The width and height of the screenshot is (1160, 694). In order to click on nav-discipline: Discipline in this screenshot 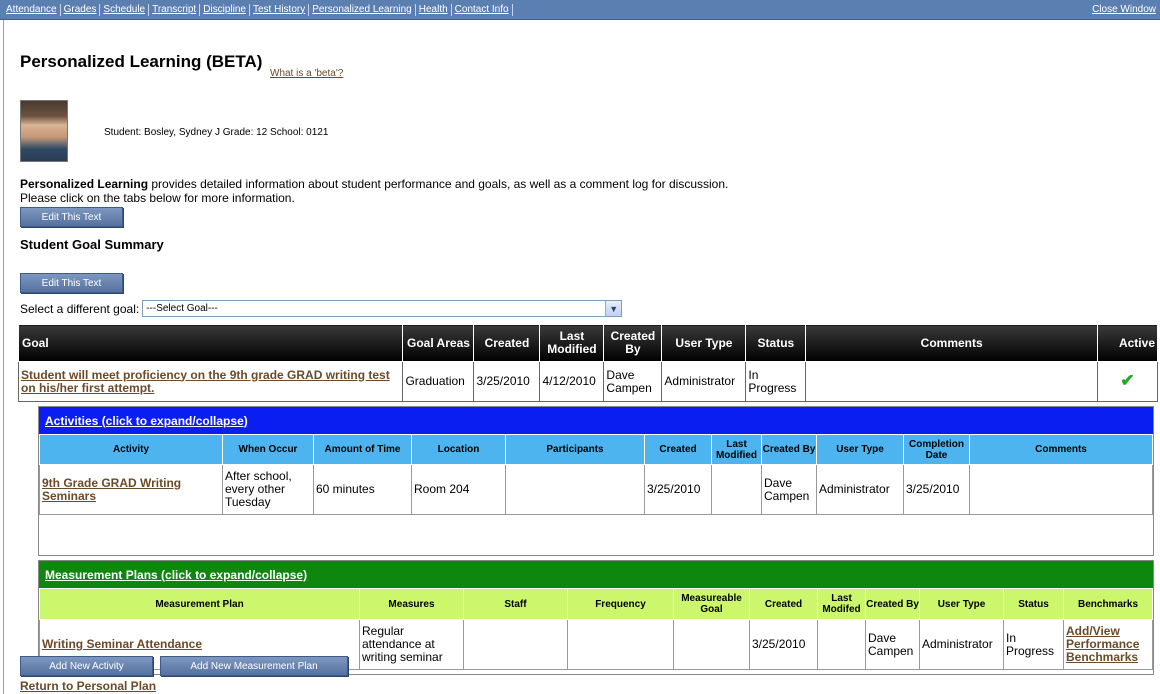, I will do `click(225, 9)`.